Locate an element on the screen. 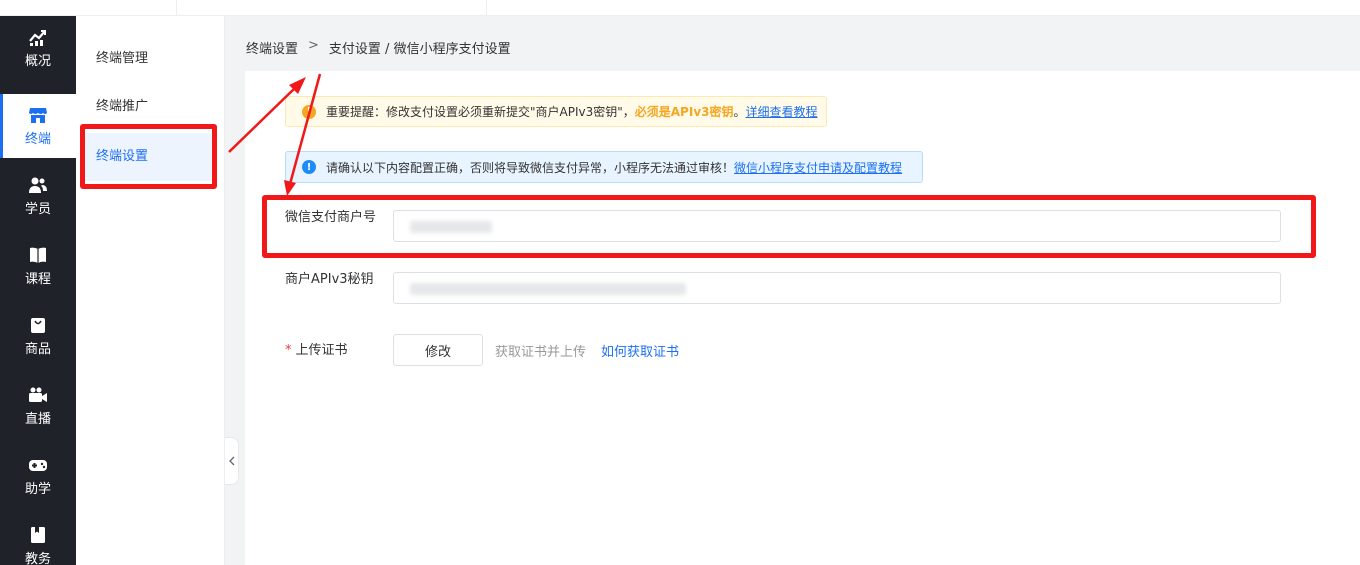  submenu-item-terminal-settings: 终端设置 is located at coordinates (149, 157).